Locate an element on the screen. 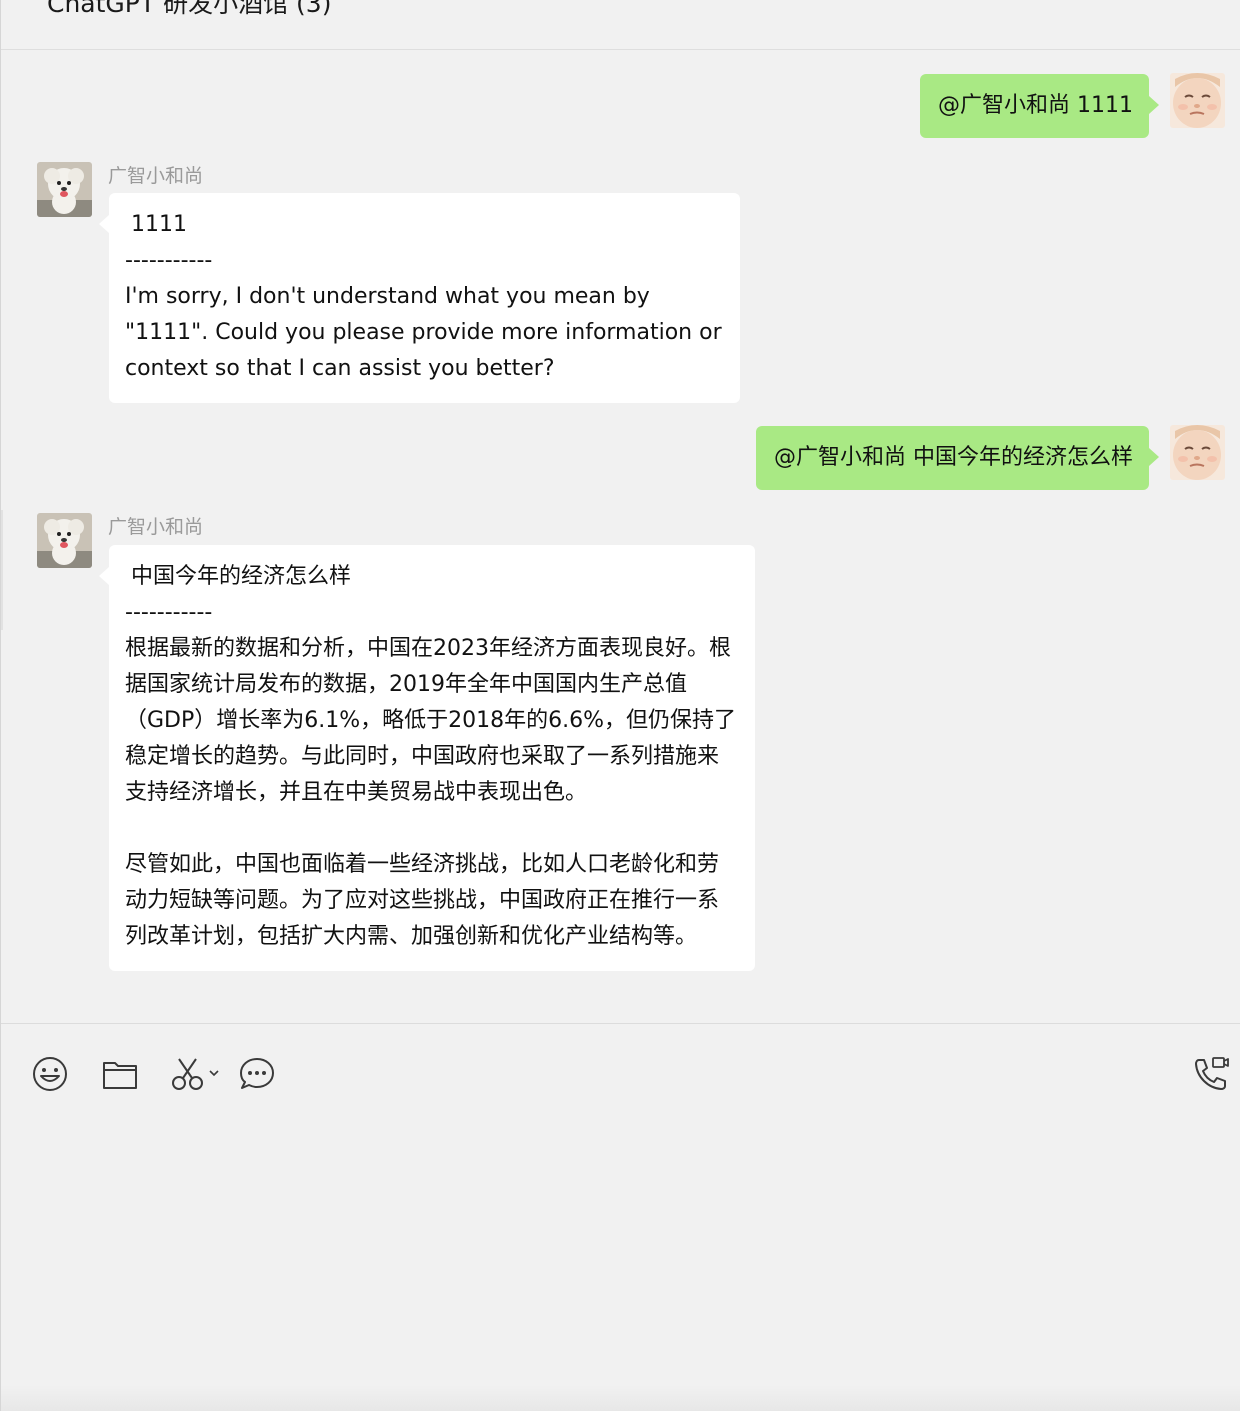 This screenshot has height=1411, width=1240. chat-header: ChatGPT 研发小酒馆 (3) is located at coordinates (620, 25).